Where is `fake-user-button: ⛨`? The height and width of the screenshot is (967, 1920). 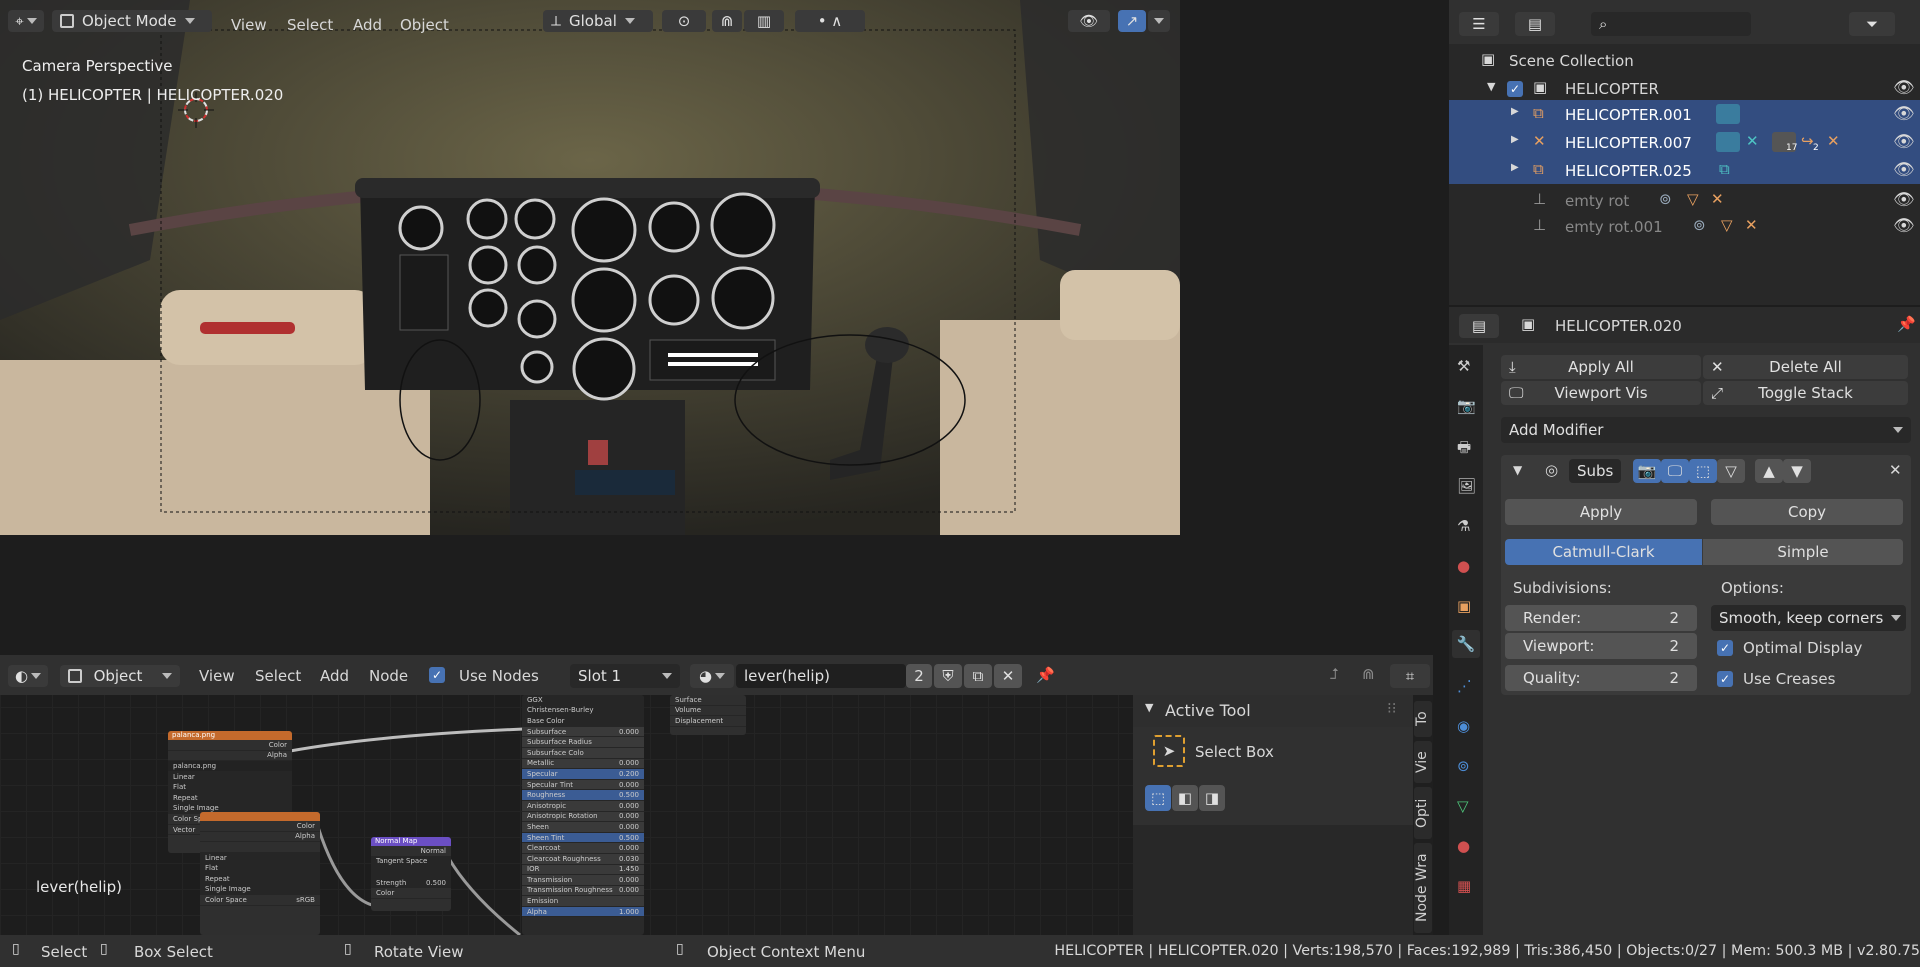 fake-user-button: ⛨ is located at coordinates (948, 676).